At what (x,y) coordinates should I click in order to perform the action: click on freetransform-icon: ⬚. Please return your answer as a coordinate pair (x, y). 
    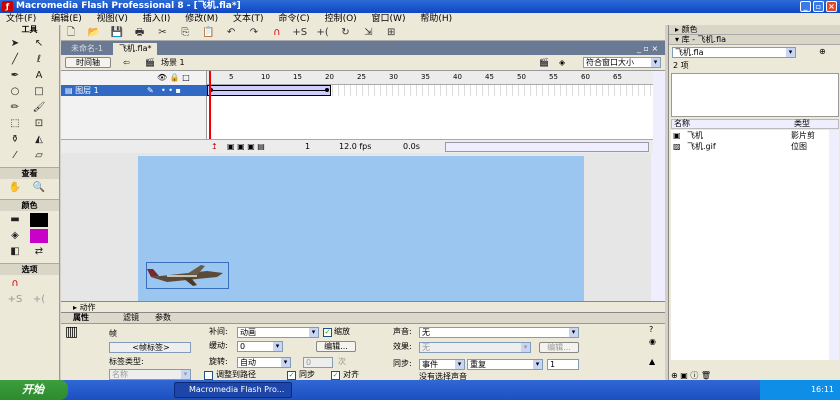
    Looking at the image, I should click on (15, 124).